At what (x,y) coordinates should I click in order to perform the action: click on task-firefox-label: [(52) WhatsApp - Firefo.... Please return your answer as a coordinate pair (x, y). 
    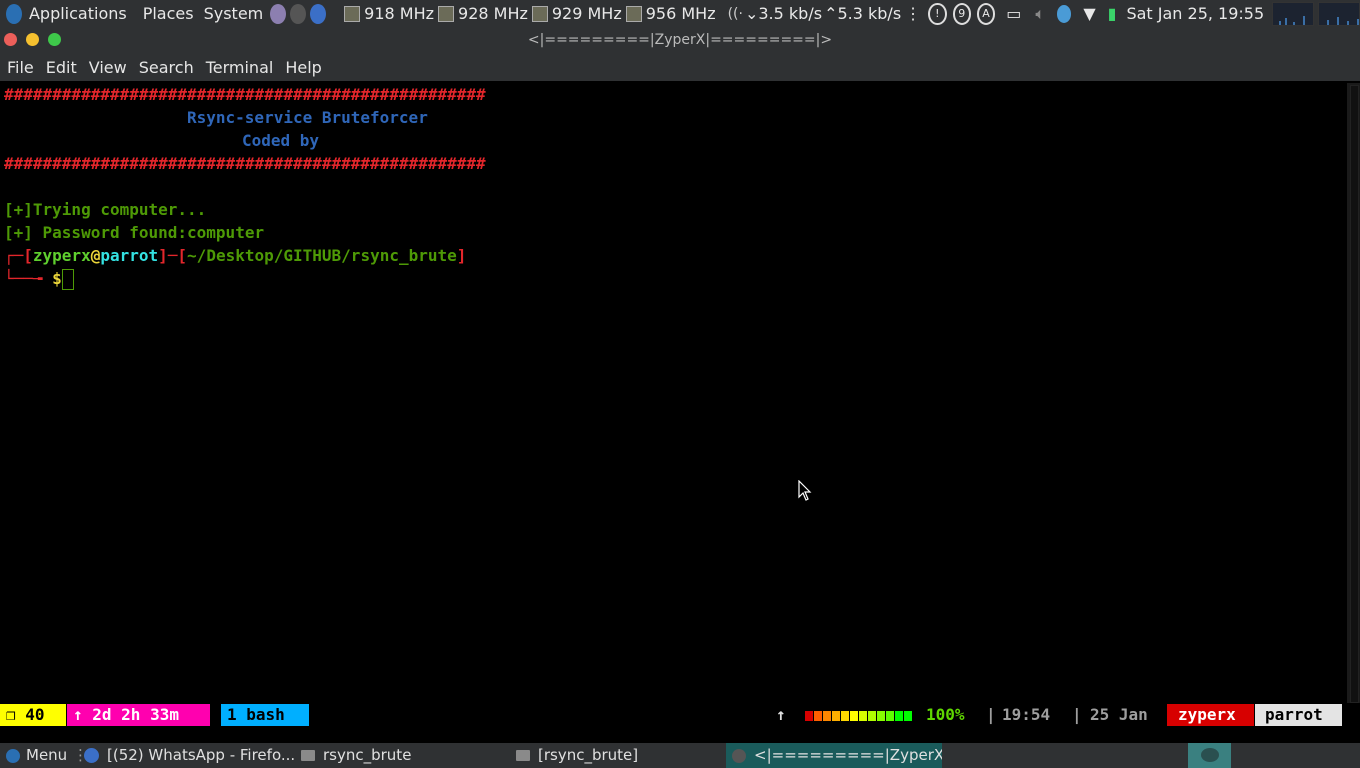
    Looking at the image, I should click on (200, 755).